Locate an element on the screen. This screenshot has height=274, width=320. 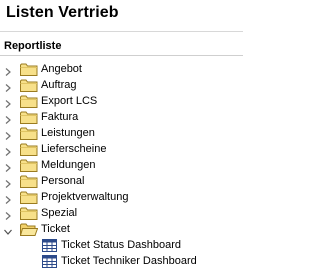
tree-folder-label: Personal is located at coordinates (63, 181).